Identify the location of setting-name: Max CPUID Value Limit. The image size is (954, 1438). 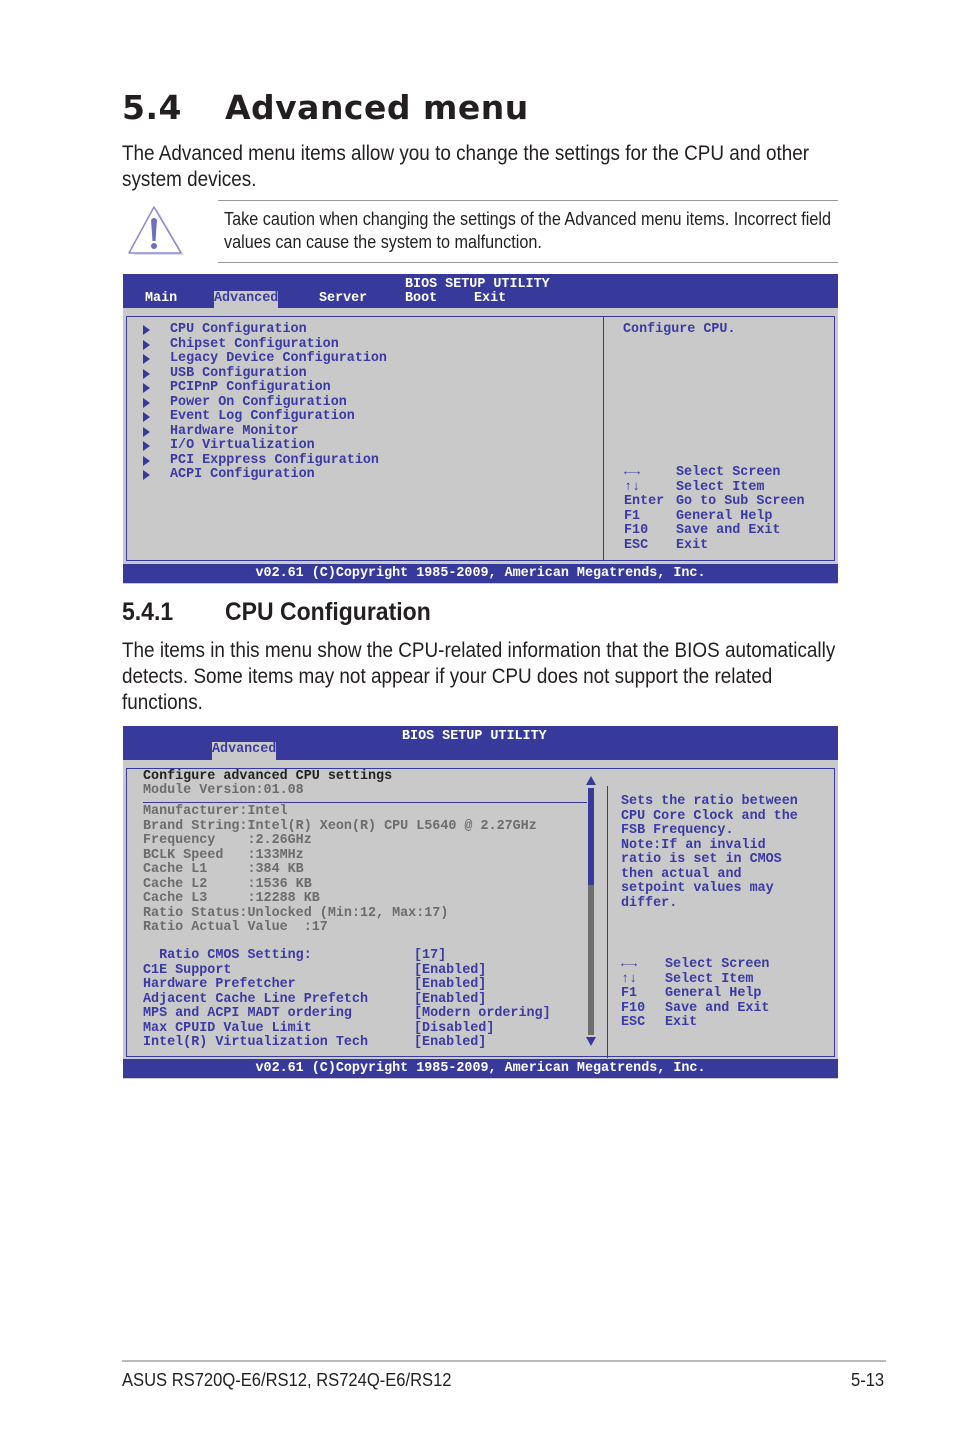
(227, 1029).